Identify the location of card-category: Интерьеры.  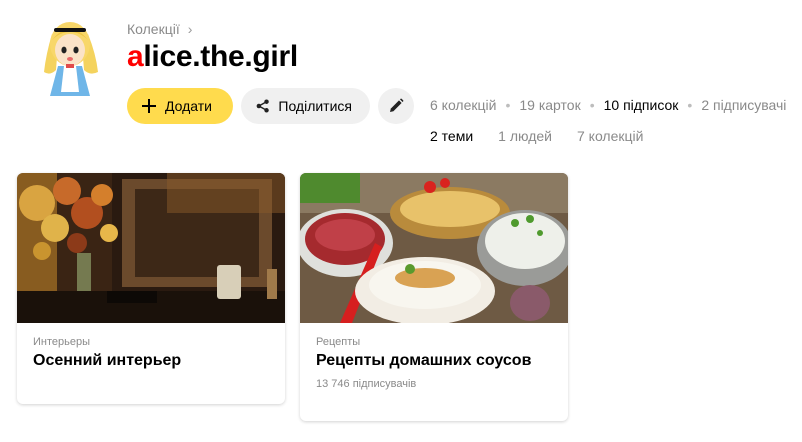
(62, 342).